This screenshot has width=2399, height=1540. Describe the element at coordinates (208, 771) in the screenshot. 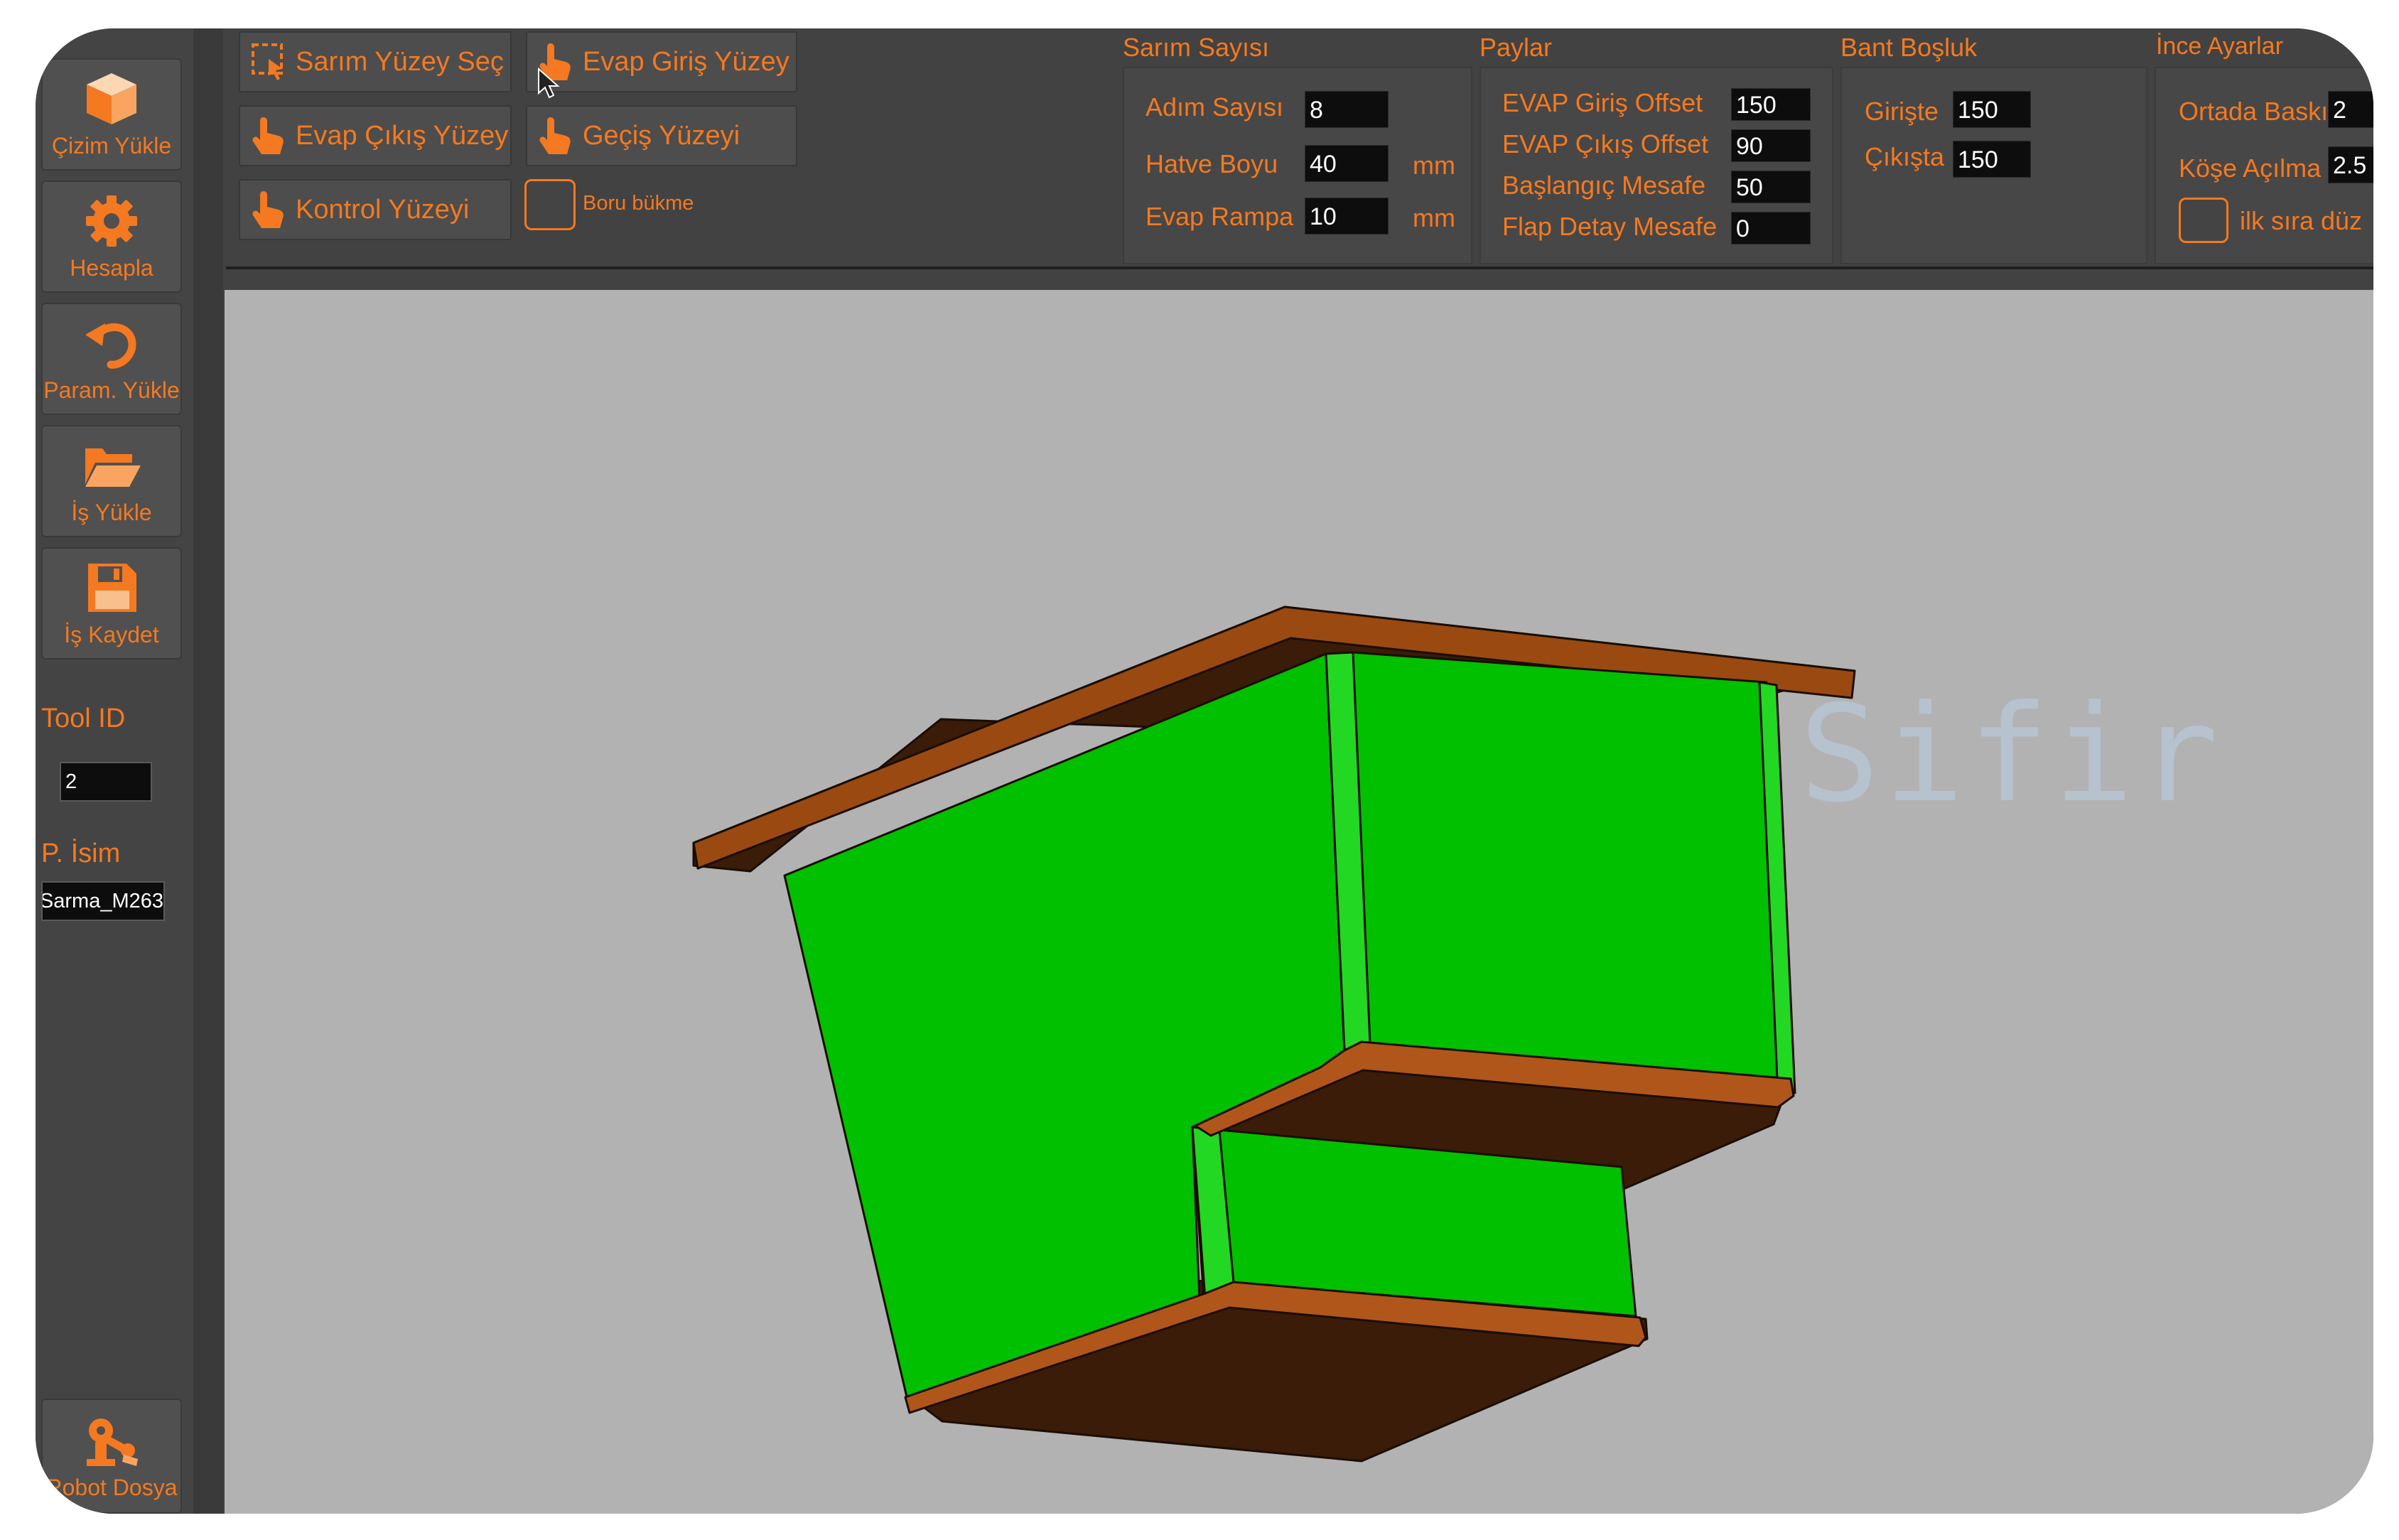

I see `sidebar-separator` at that location.